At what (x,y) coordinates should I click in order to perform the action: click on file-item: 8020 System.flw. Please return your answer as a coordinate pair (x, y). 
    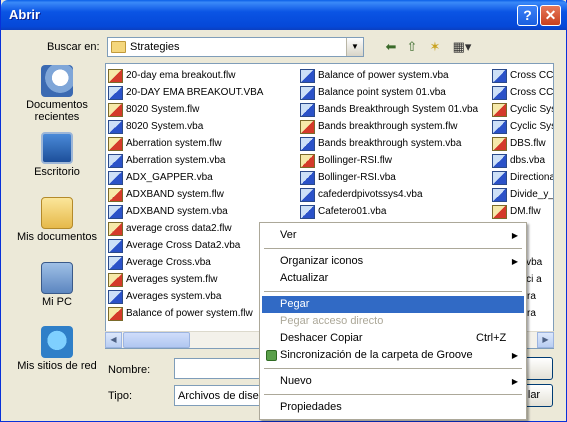
    Looking at the image, I should click on (185, 110).